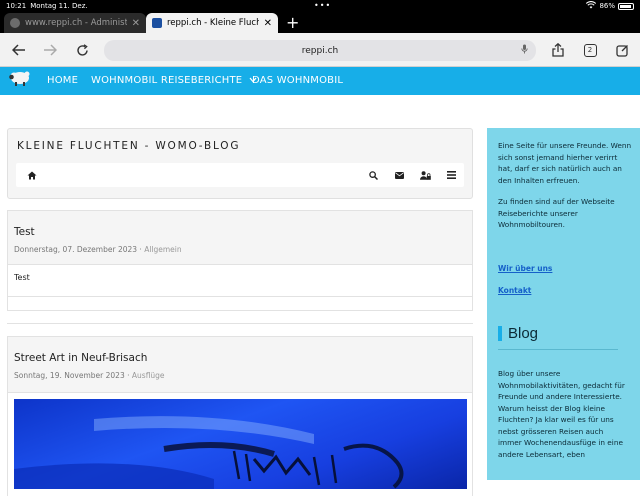 This screenshot has width=640, height=496. What do you see at coordinates (240, 323) in the screenshot?
I see `post-divider` at bounding box center [240, 323].